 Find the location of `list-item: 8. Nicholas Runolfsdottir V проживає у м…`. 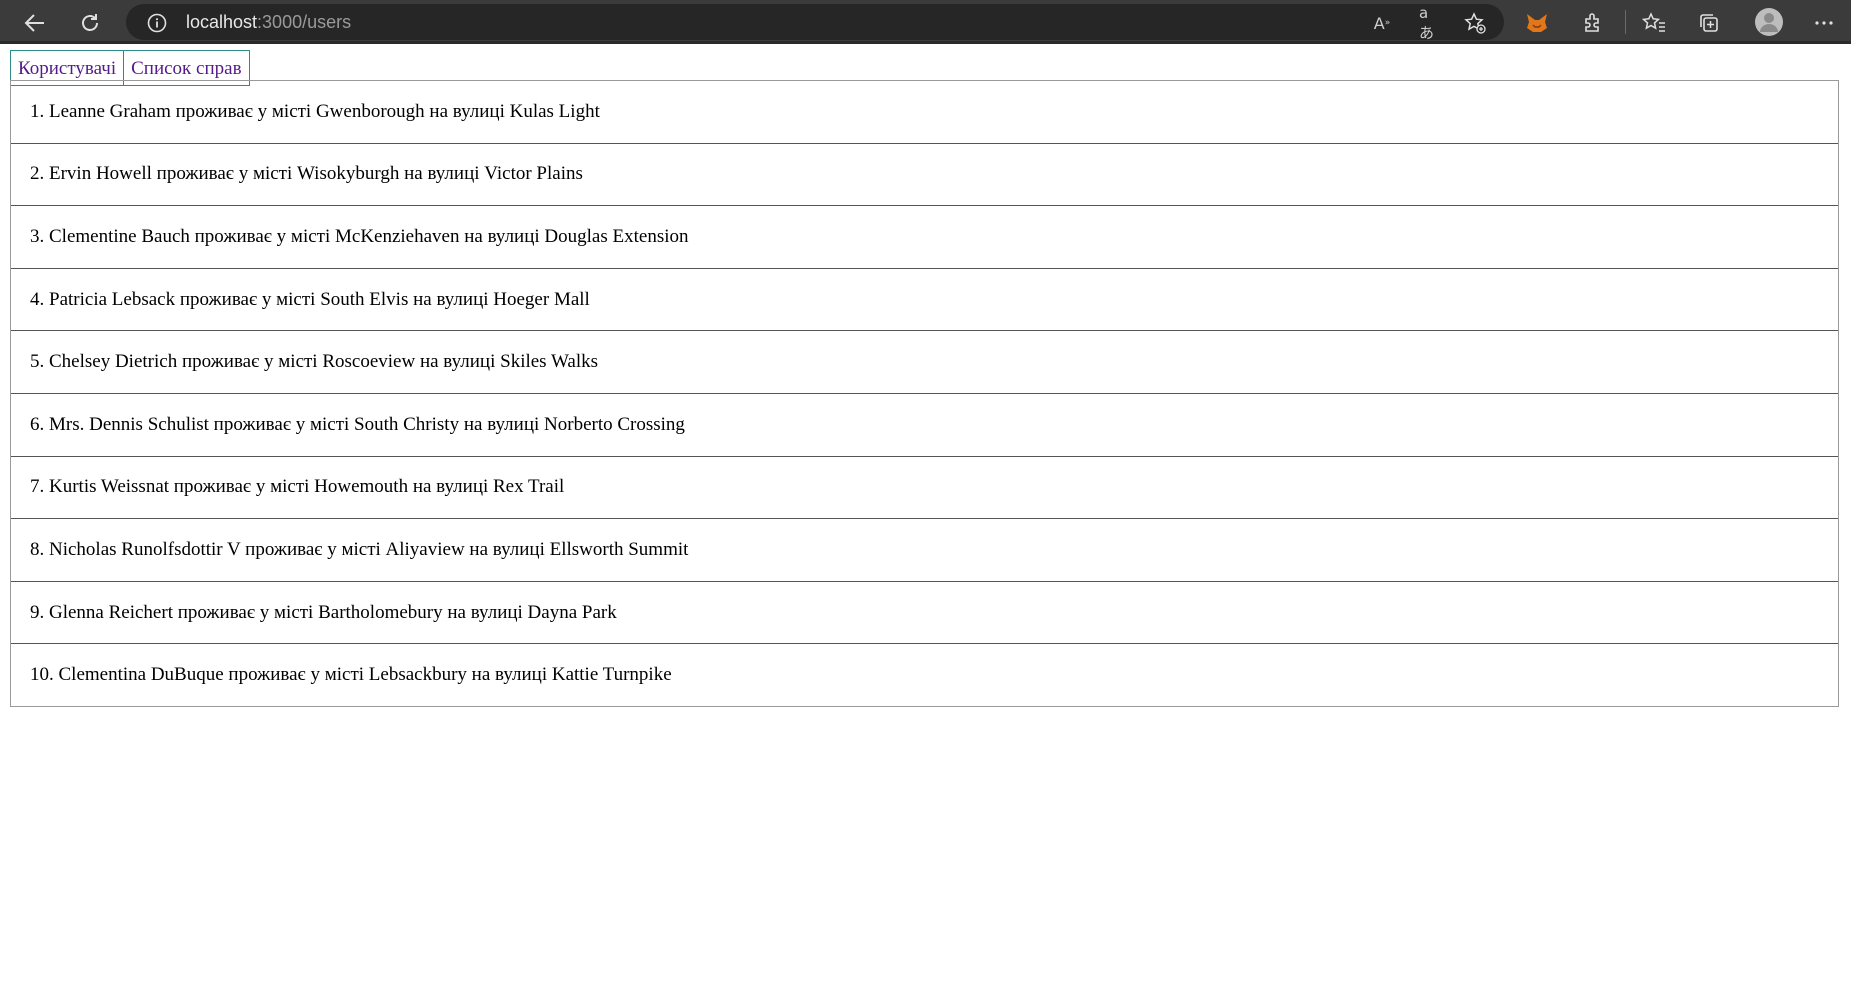

list-item: 8. Nicholas Runolfsdottir V проживає у м… is located at coordinates (924, 550).